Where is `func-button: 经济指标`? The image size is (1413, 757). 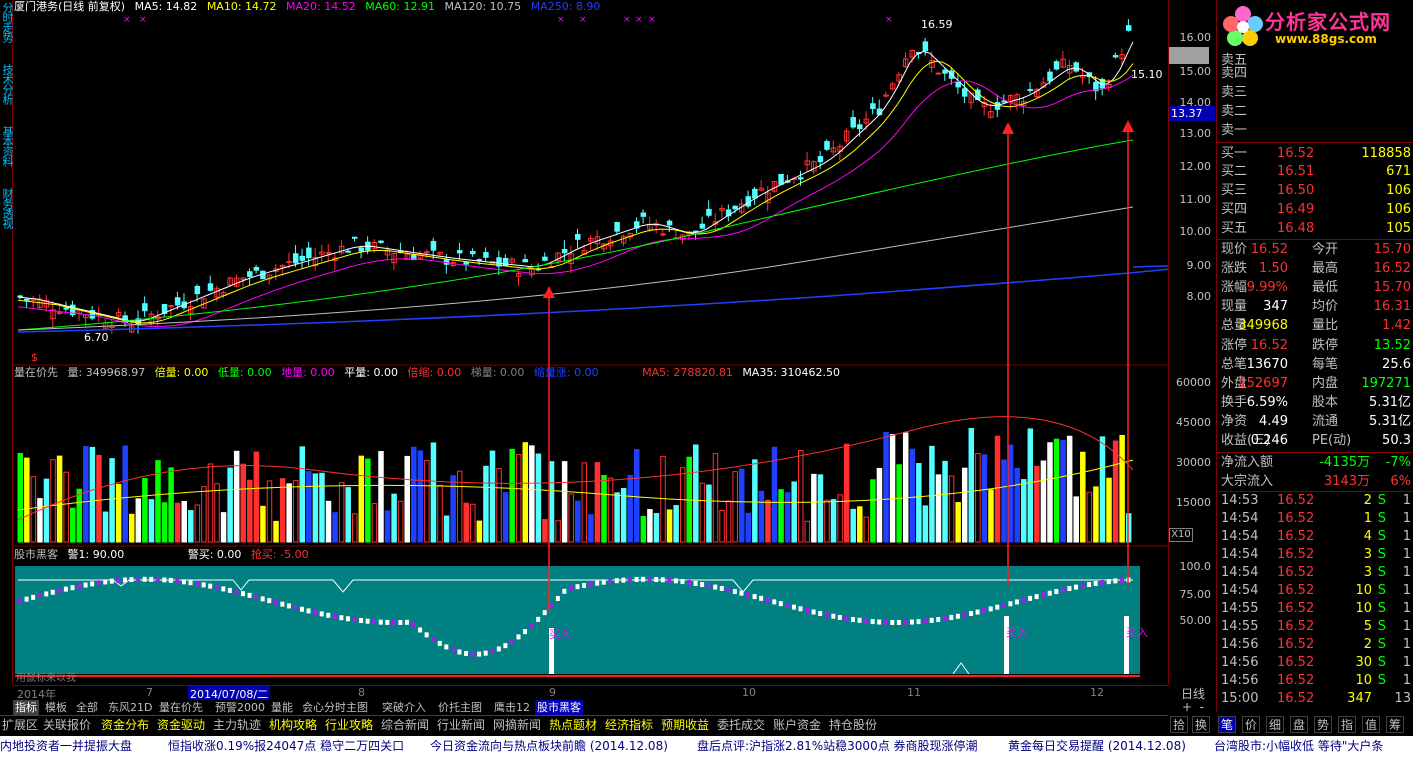
func-button: 经济指标 is located at coordinates (629, 725).